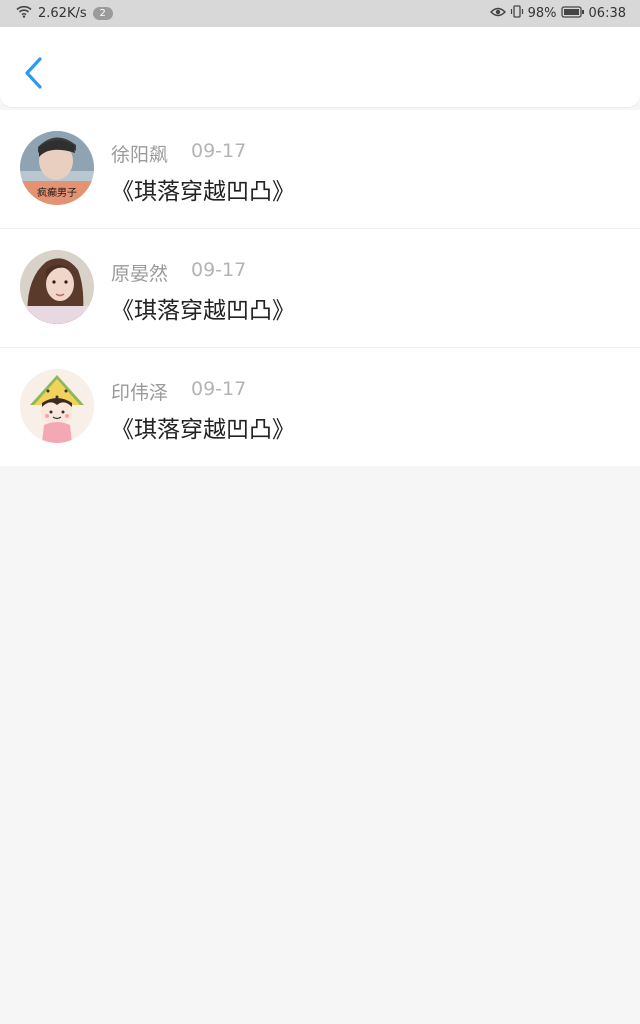  What do you see at coordinates (102, 13) in the screenshot?
I see `notification-badge: 2` at bounding box center [102, 13].